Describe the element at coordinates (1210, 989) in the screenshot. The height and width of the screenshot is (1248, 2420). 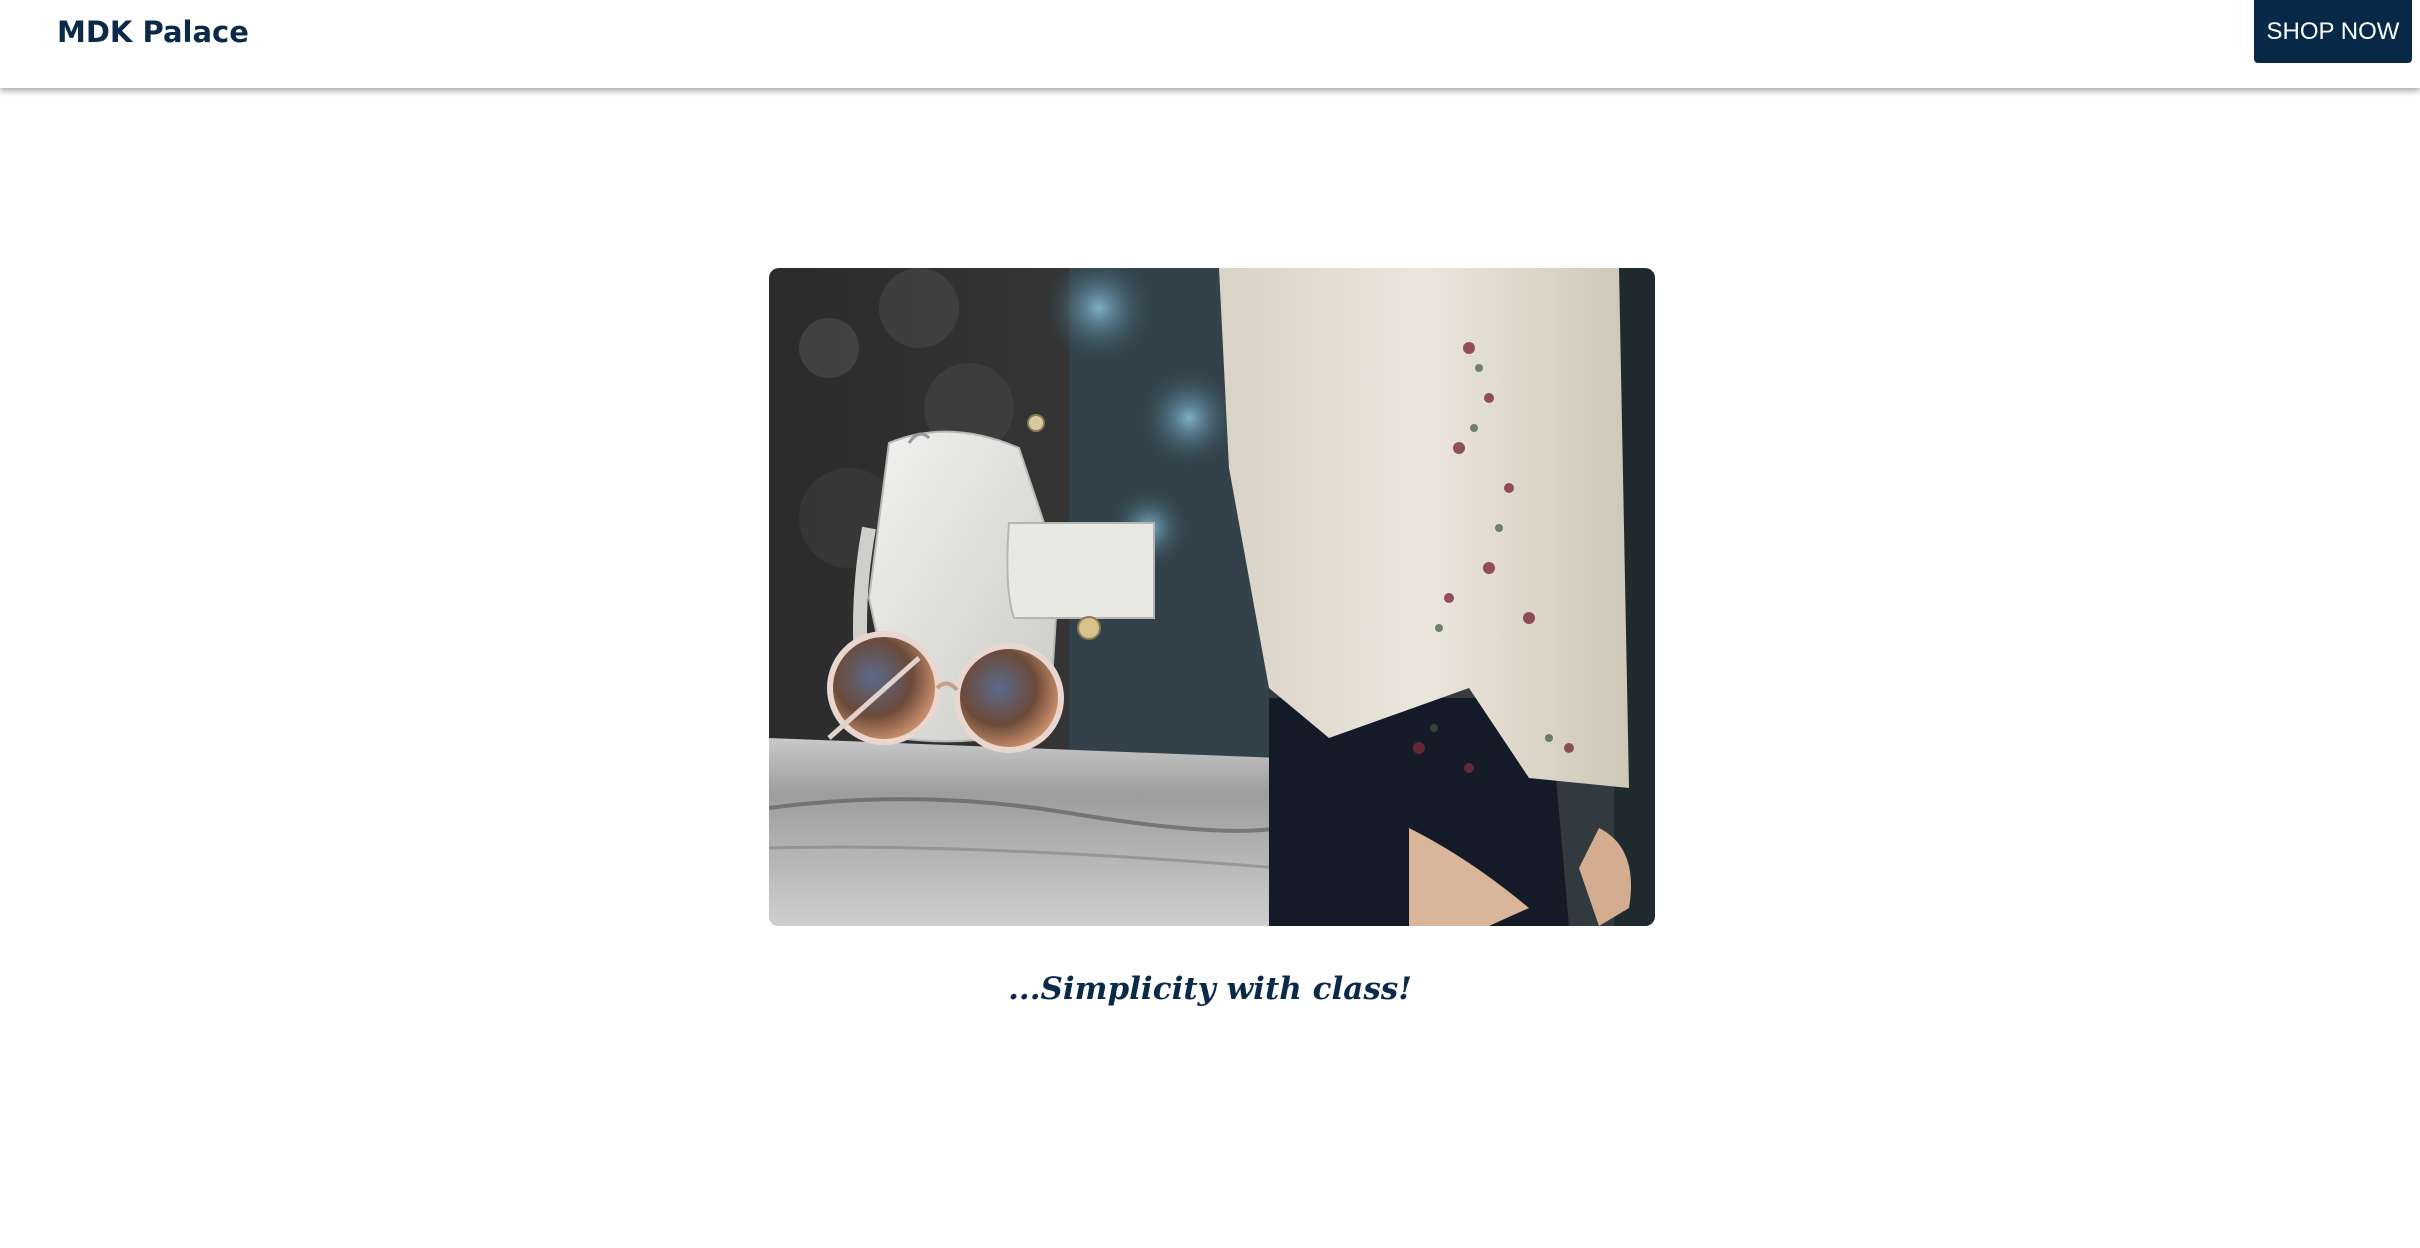
I see `hero-tagline: ...Simplicity with class!` at that location.